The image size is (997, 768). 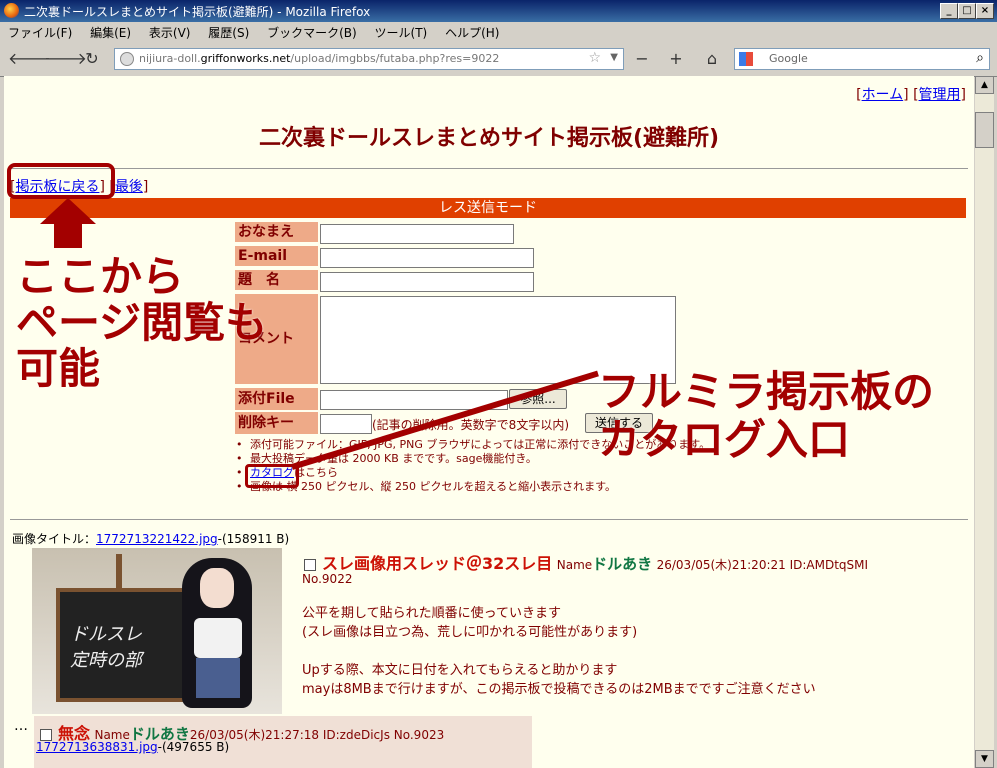 What do you see at coordinates (327, 579) in the screenshot?
I see `post-number: No.9022` at bounding box center [327, 579].